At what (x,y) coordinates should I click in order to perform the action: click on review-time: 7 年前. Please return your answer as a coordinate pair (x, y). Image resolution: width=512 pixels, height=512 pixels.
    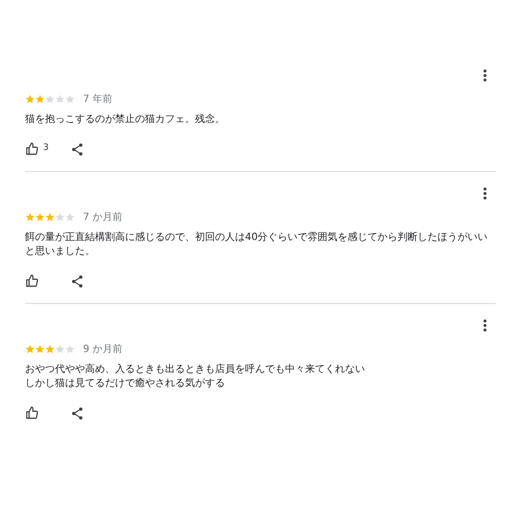
    Looking at the image, I should click on (98, 99).